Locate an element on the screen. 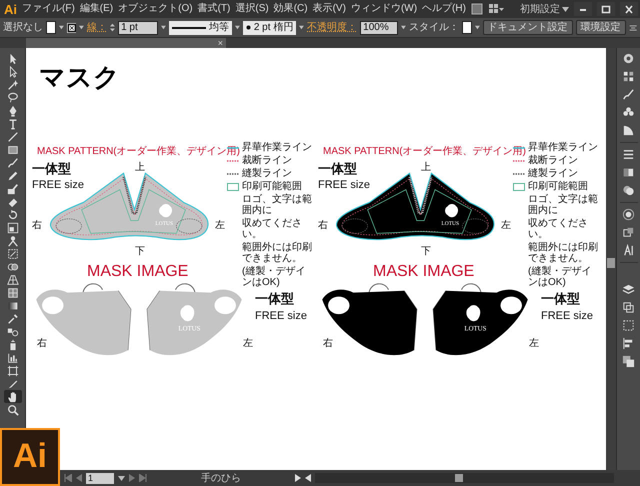  note-text: ロゴ、文字は範囲内に is located at coordinates (563, 205).